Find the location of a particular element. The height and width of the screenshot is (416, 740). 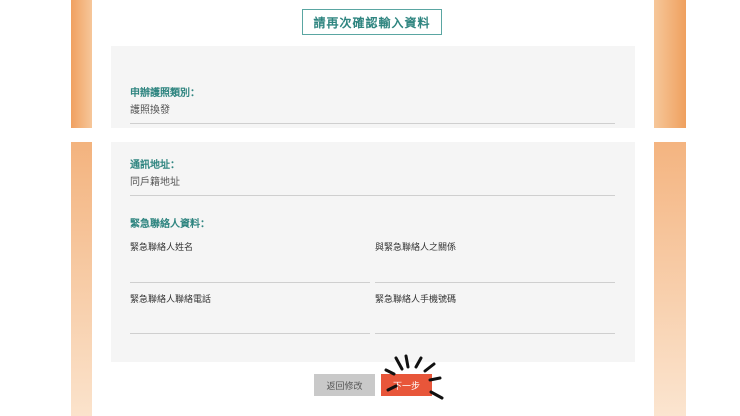

emergency-name-label: 緊急聯絡人姓名 is located at coordinates (162, 248).